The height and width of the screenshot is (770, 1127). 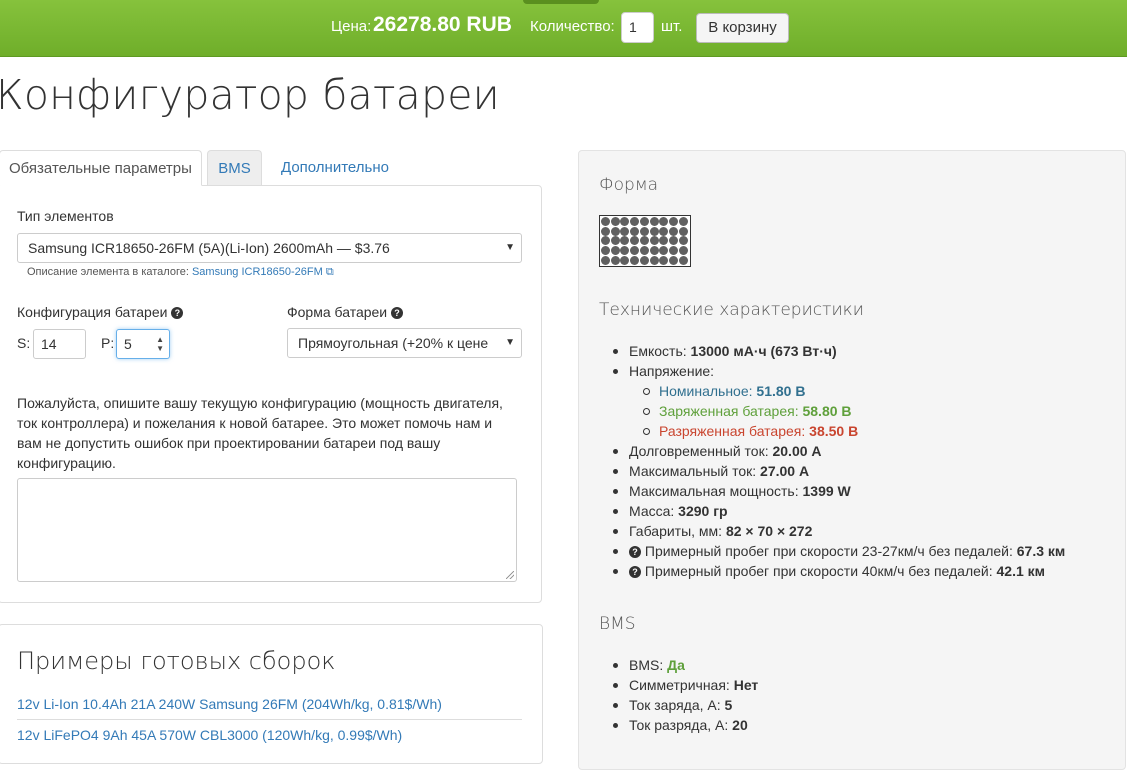 I want to click on comment-textarea, so click(x=267, y=530).